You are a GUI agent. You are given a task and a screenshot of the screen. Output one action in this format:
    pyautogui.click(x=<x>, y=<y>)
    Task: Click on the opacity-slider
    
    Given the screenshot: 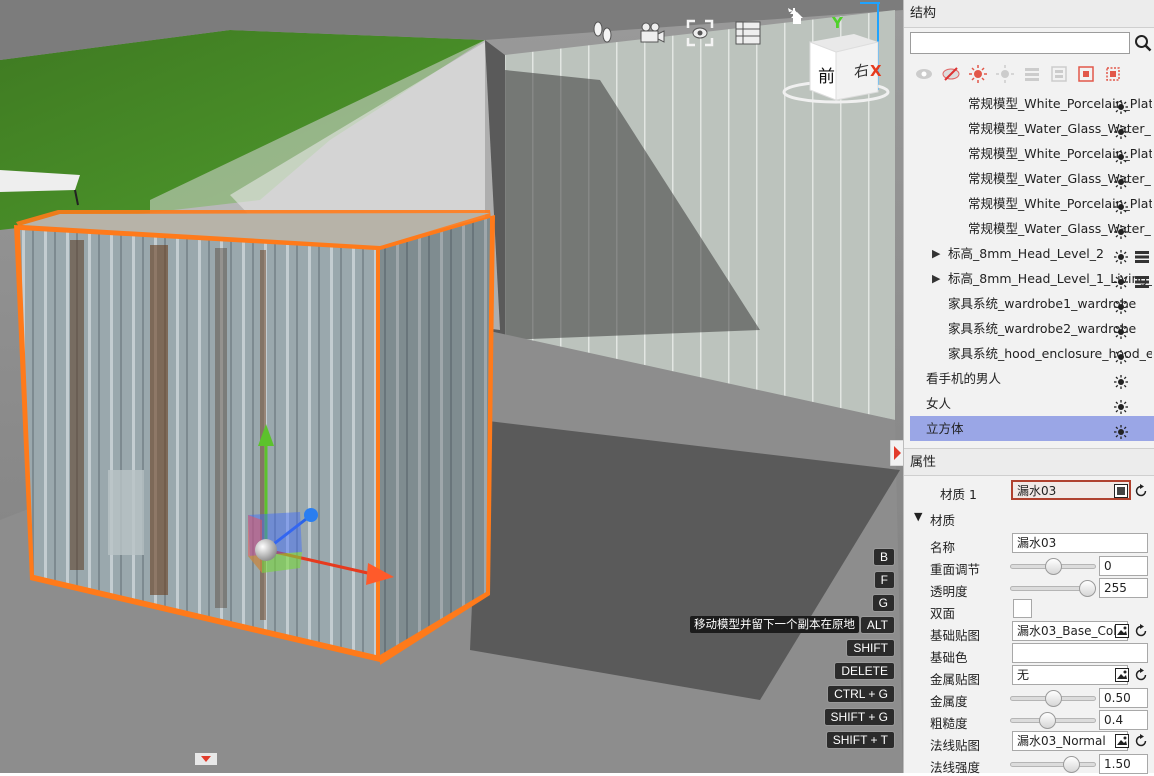 What is the action you would take?
    pyautogui.click(x=1053, y=588)
    